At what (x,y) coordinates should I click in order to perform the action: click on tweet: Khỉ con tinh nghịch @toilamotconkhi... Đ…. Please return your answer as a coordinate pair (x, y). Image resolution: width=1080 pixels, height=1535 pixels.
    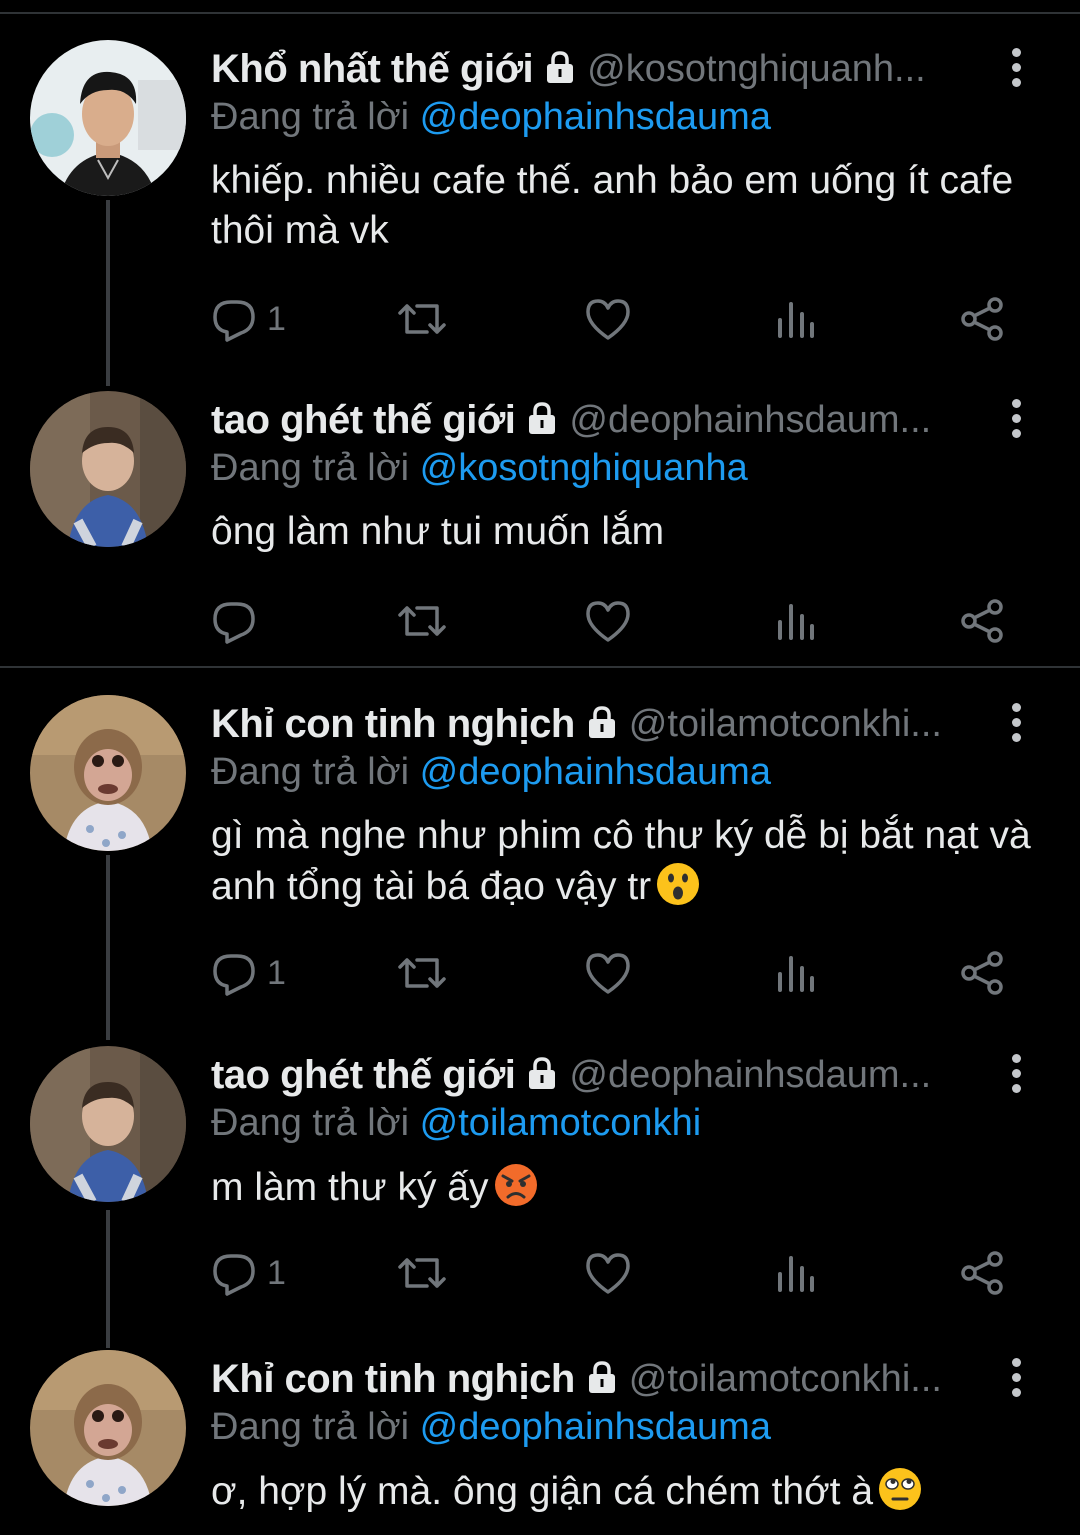
    Looking at the image, I should click on (540, 1442).